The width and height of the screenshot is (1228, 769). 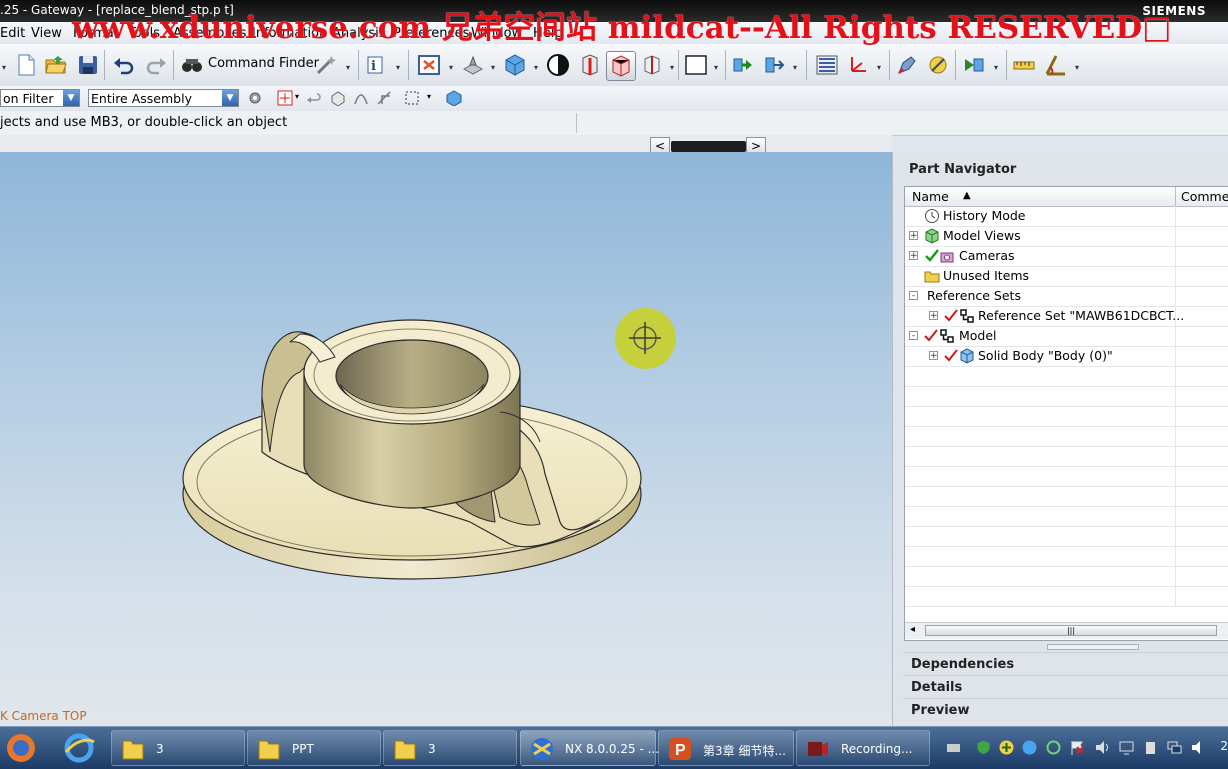 I want to click on section-view-icon, so click(x=621, y=66).